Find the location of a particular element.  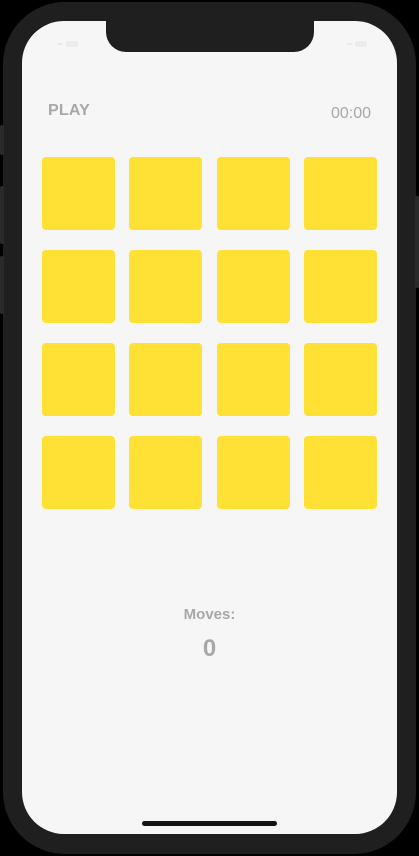

volume-down-button is located at coordinates (2, 285).